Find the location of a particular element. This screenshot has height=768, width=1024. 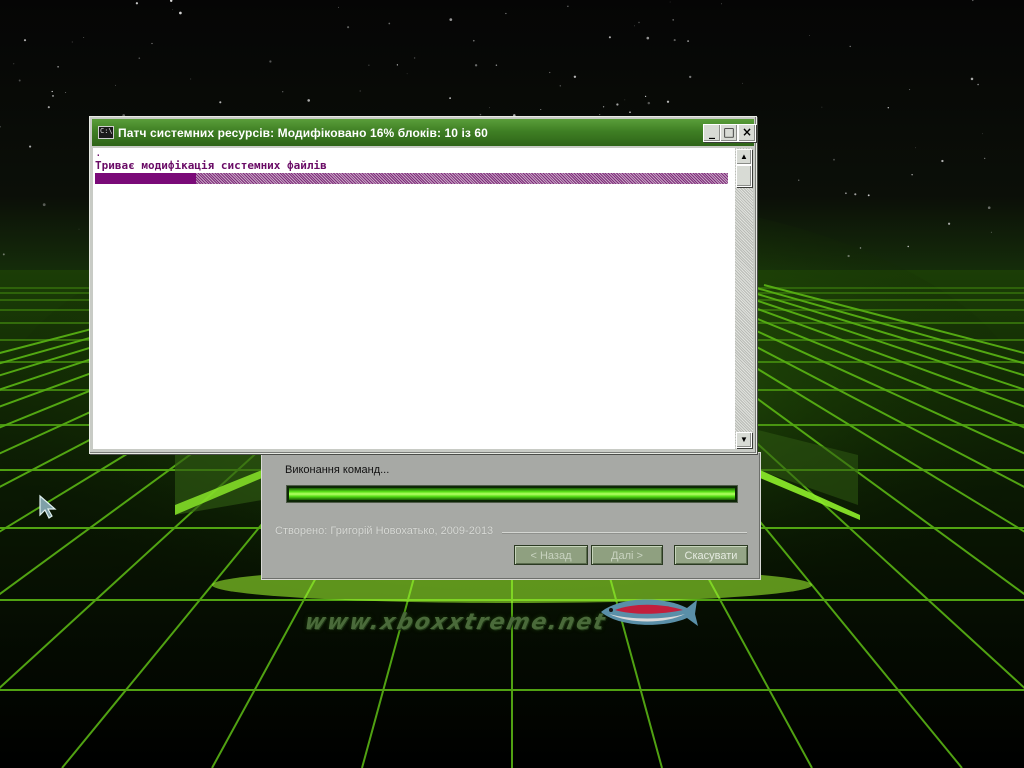

command-prompt-icon: C:\ is located at coordinates (106, 132).